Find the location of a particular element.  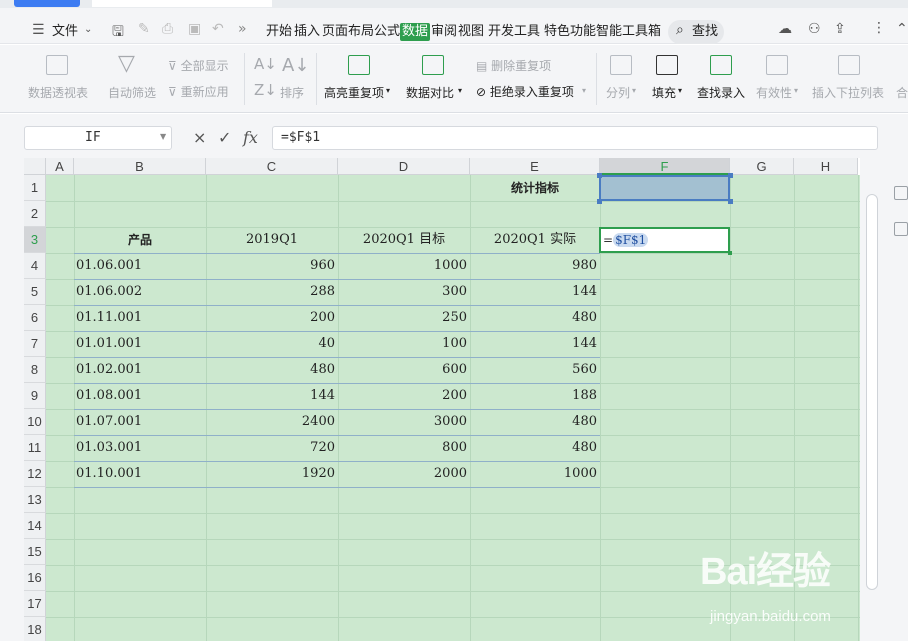

find-entry-button: 查找录入 is located at coordinates (721, 92).